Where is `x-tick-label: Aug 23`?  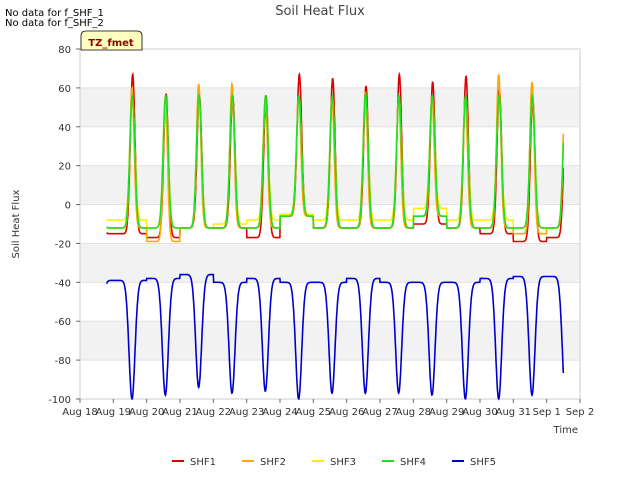
x-tick-label: Aug 23 is located at coordinates (246, 412).